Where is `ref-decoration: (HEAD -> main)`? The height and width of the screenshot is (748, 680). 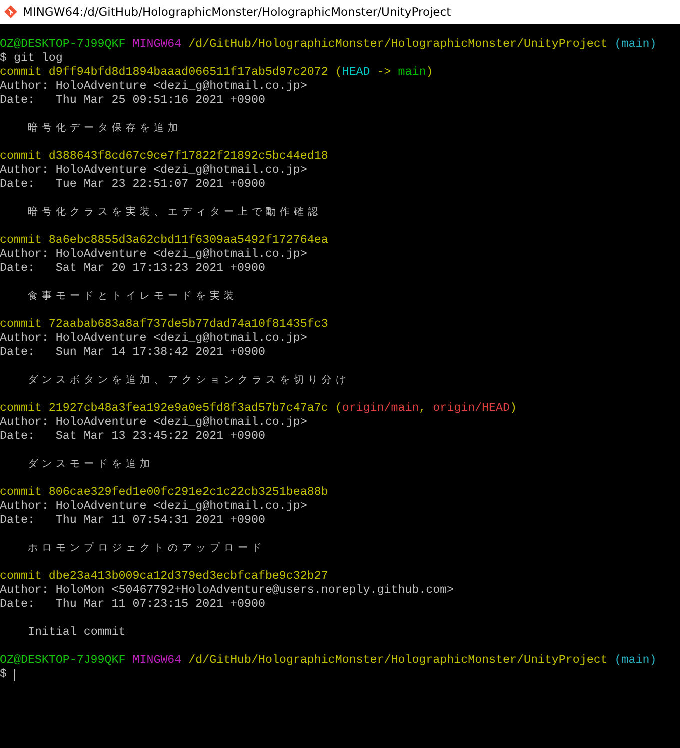 ref-decoration: (HEAD -> main) is located at coordinates (384, 73).